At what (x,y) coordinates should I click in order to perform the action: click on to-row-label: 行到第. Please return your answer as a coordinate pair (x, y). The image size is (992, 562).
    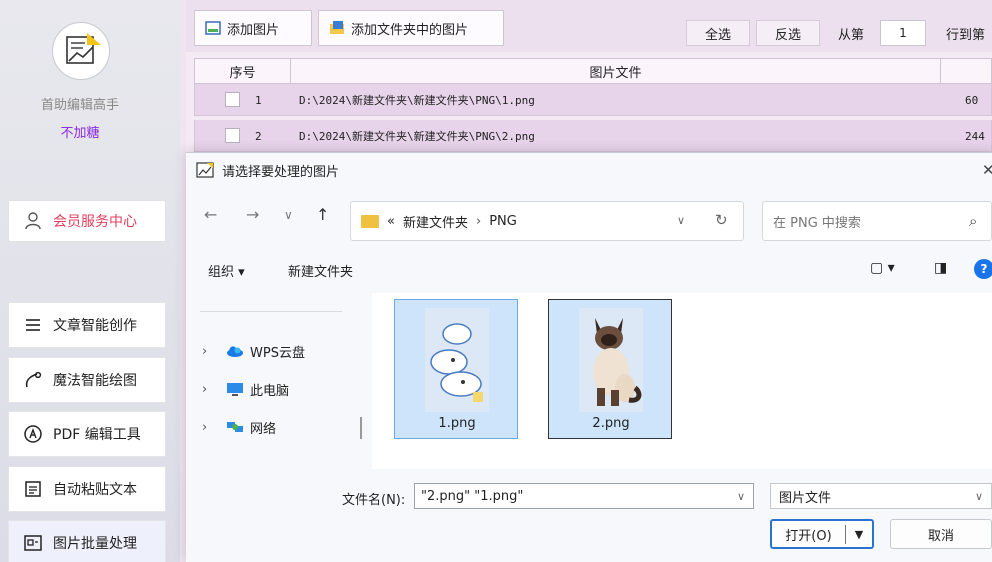
    Looking at the image, I should click on (966, 35).